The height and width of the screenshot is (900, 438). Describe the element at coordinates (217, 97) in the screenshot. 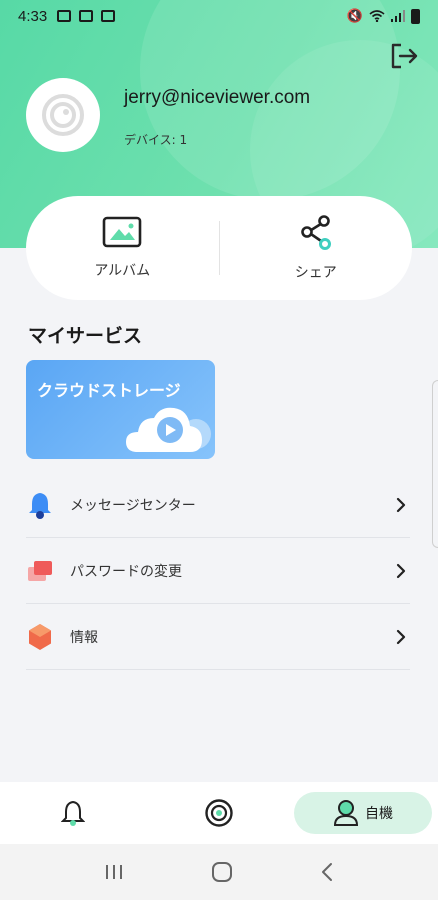

I see `account-email: jerry@niceviewer.com` at that location.